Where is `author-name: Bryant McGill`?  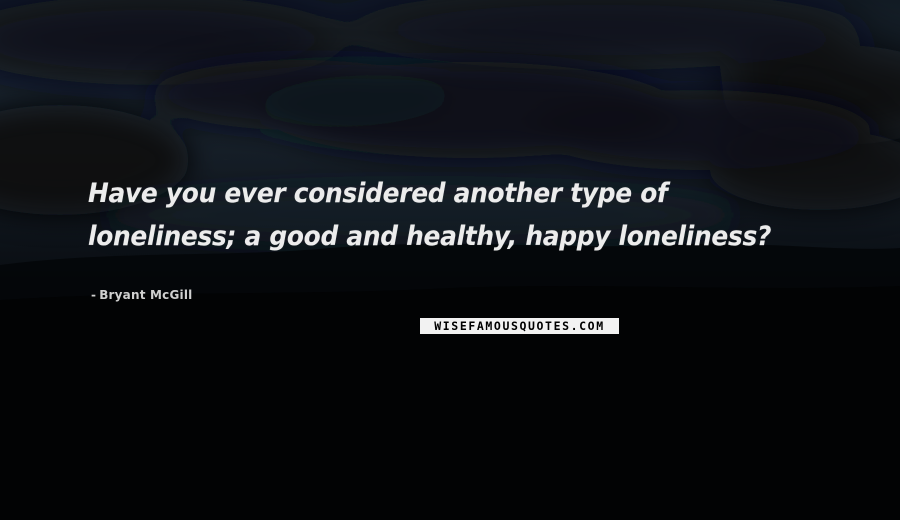
author-name: Bryant McGill is located at coordinates (146, 295).